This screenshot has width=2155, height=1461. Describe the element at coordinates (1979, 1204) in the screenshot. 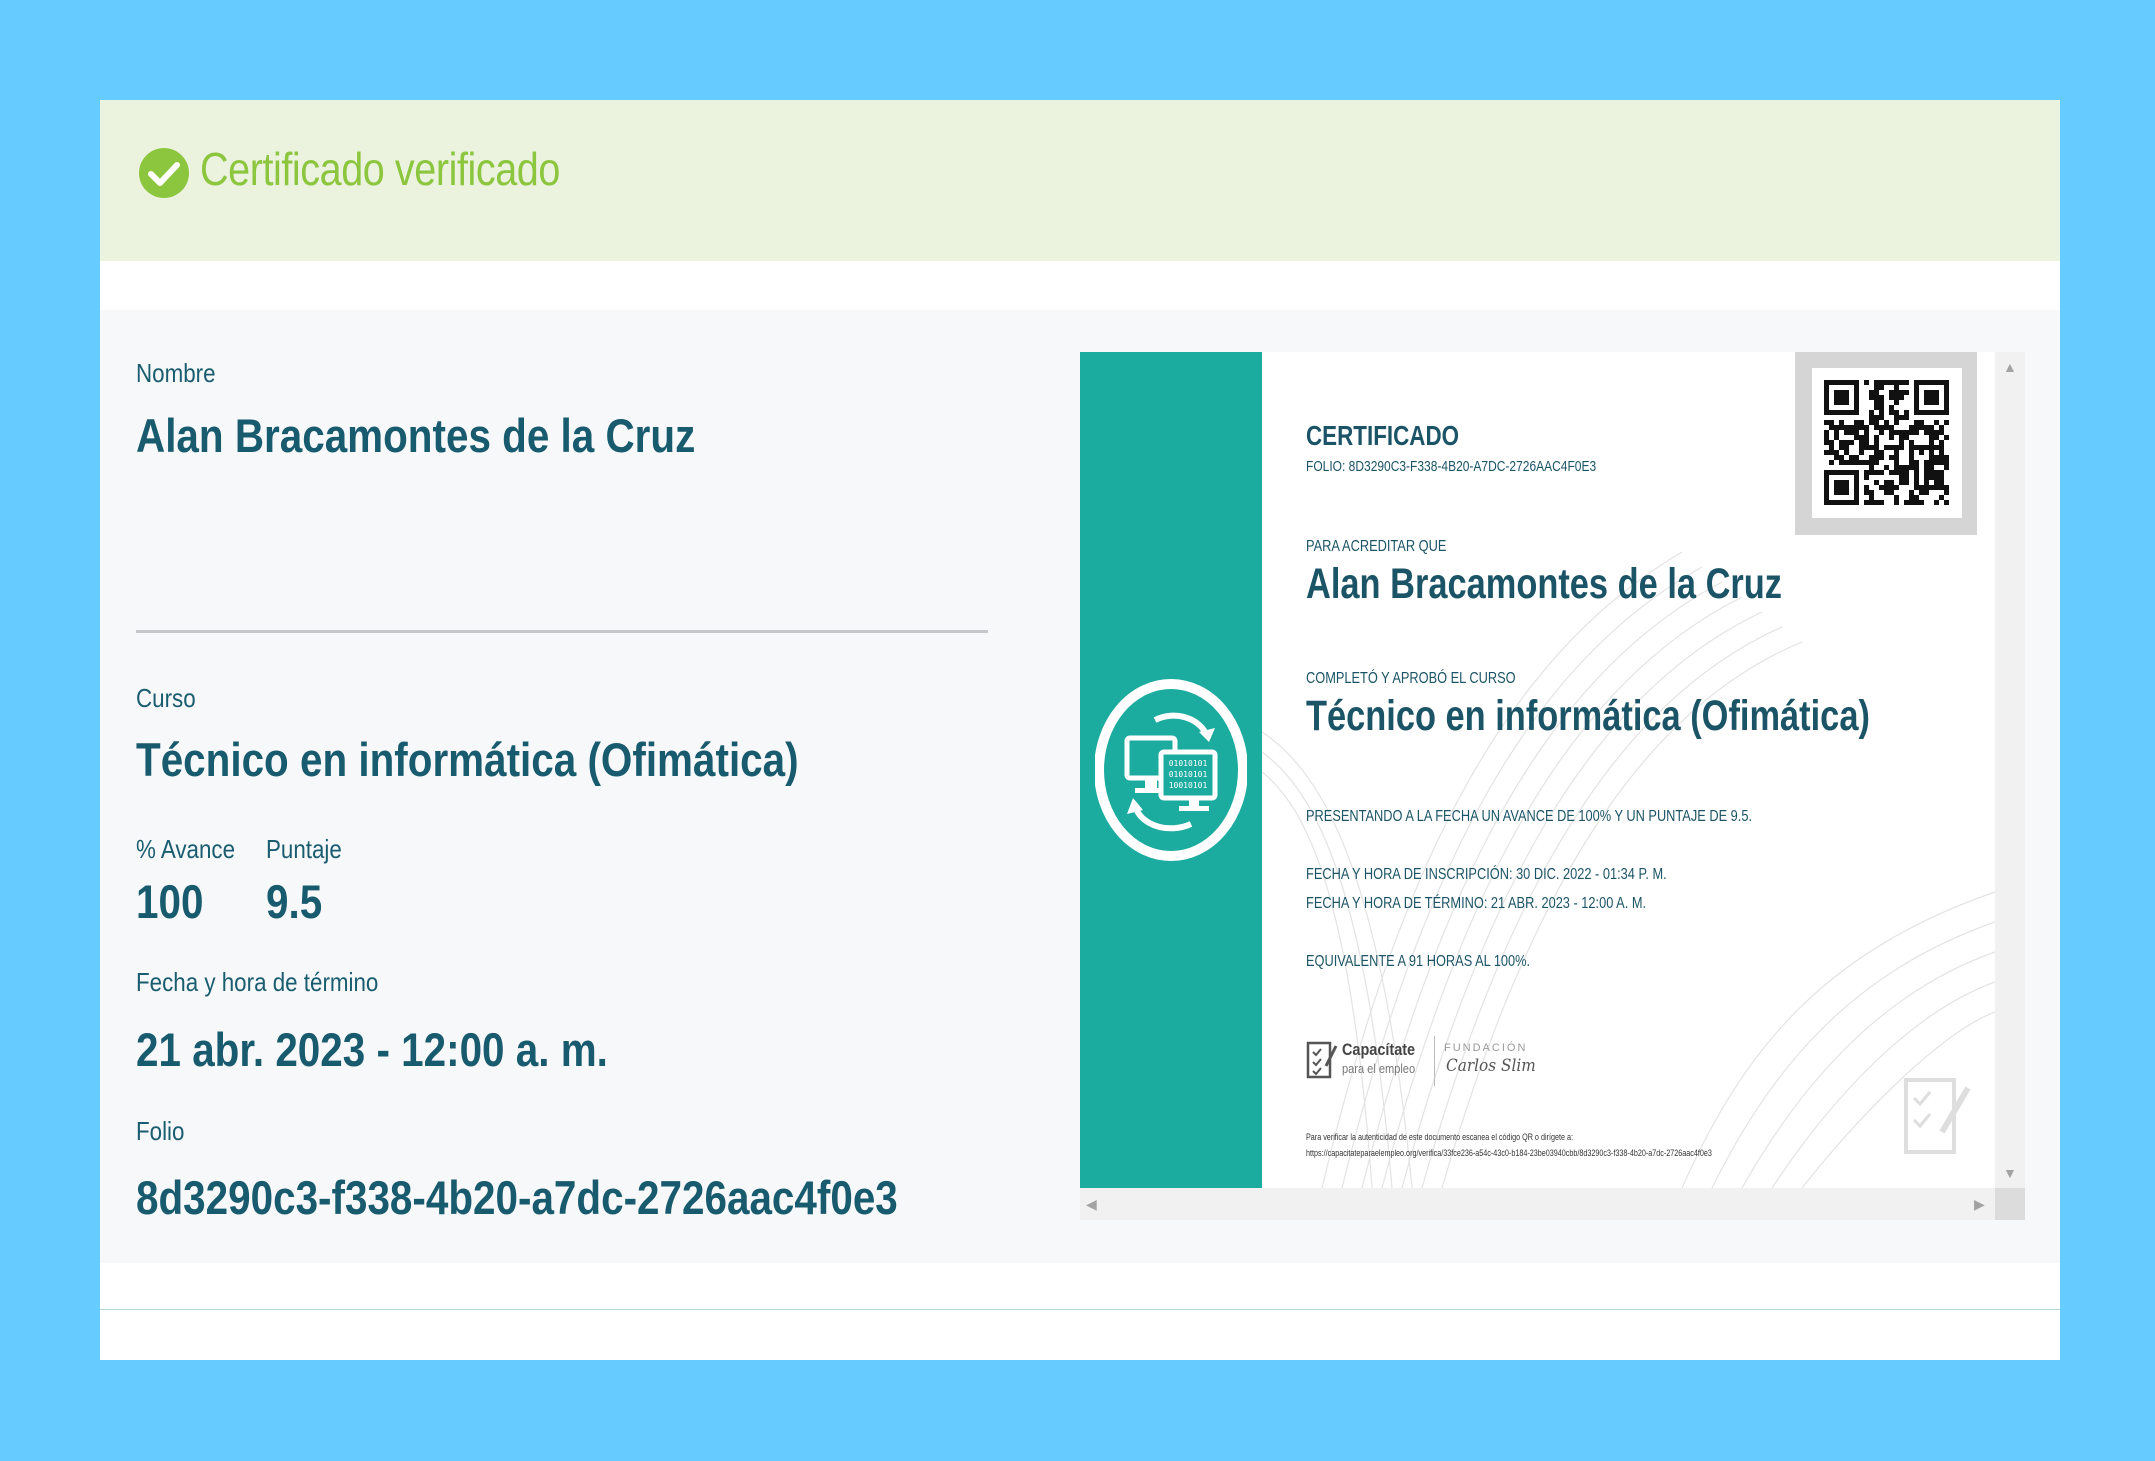

I see `scroll-right-arrow-icon: ▶` at that location.